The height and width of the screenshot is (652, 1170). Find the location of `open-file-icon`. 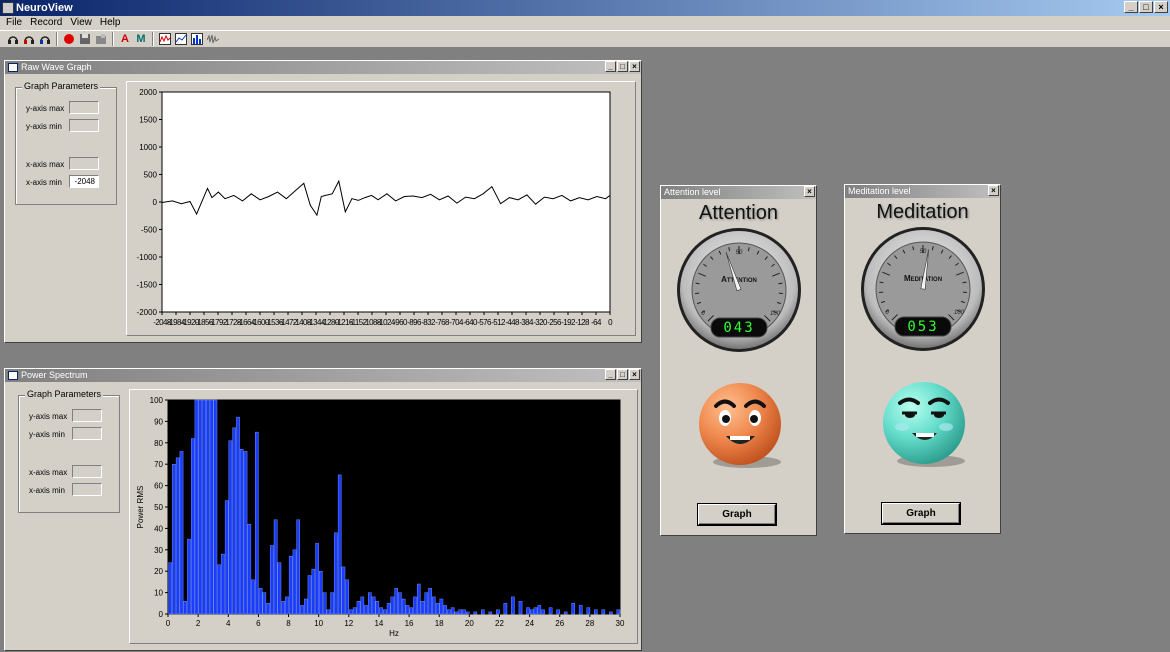

open-file-icon is located at coordinates (101, 39).